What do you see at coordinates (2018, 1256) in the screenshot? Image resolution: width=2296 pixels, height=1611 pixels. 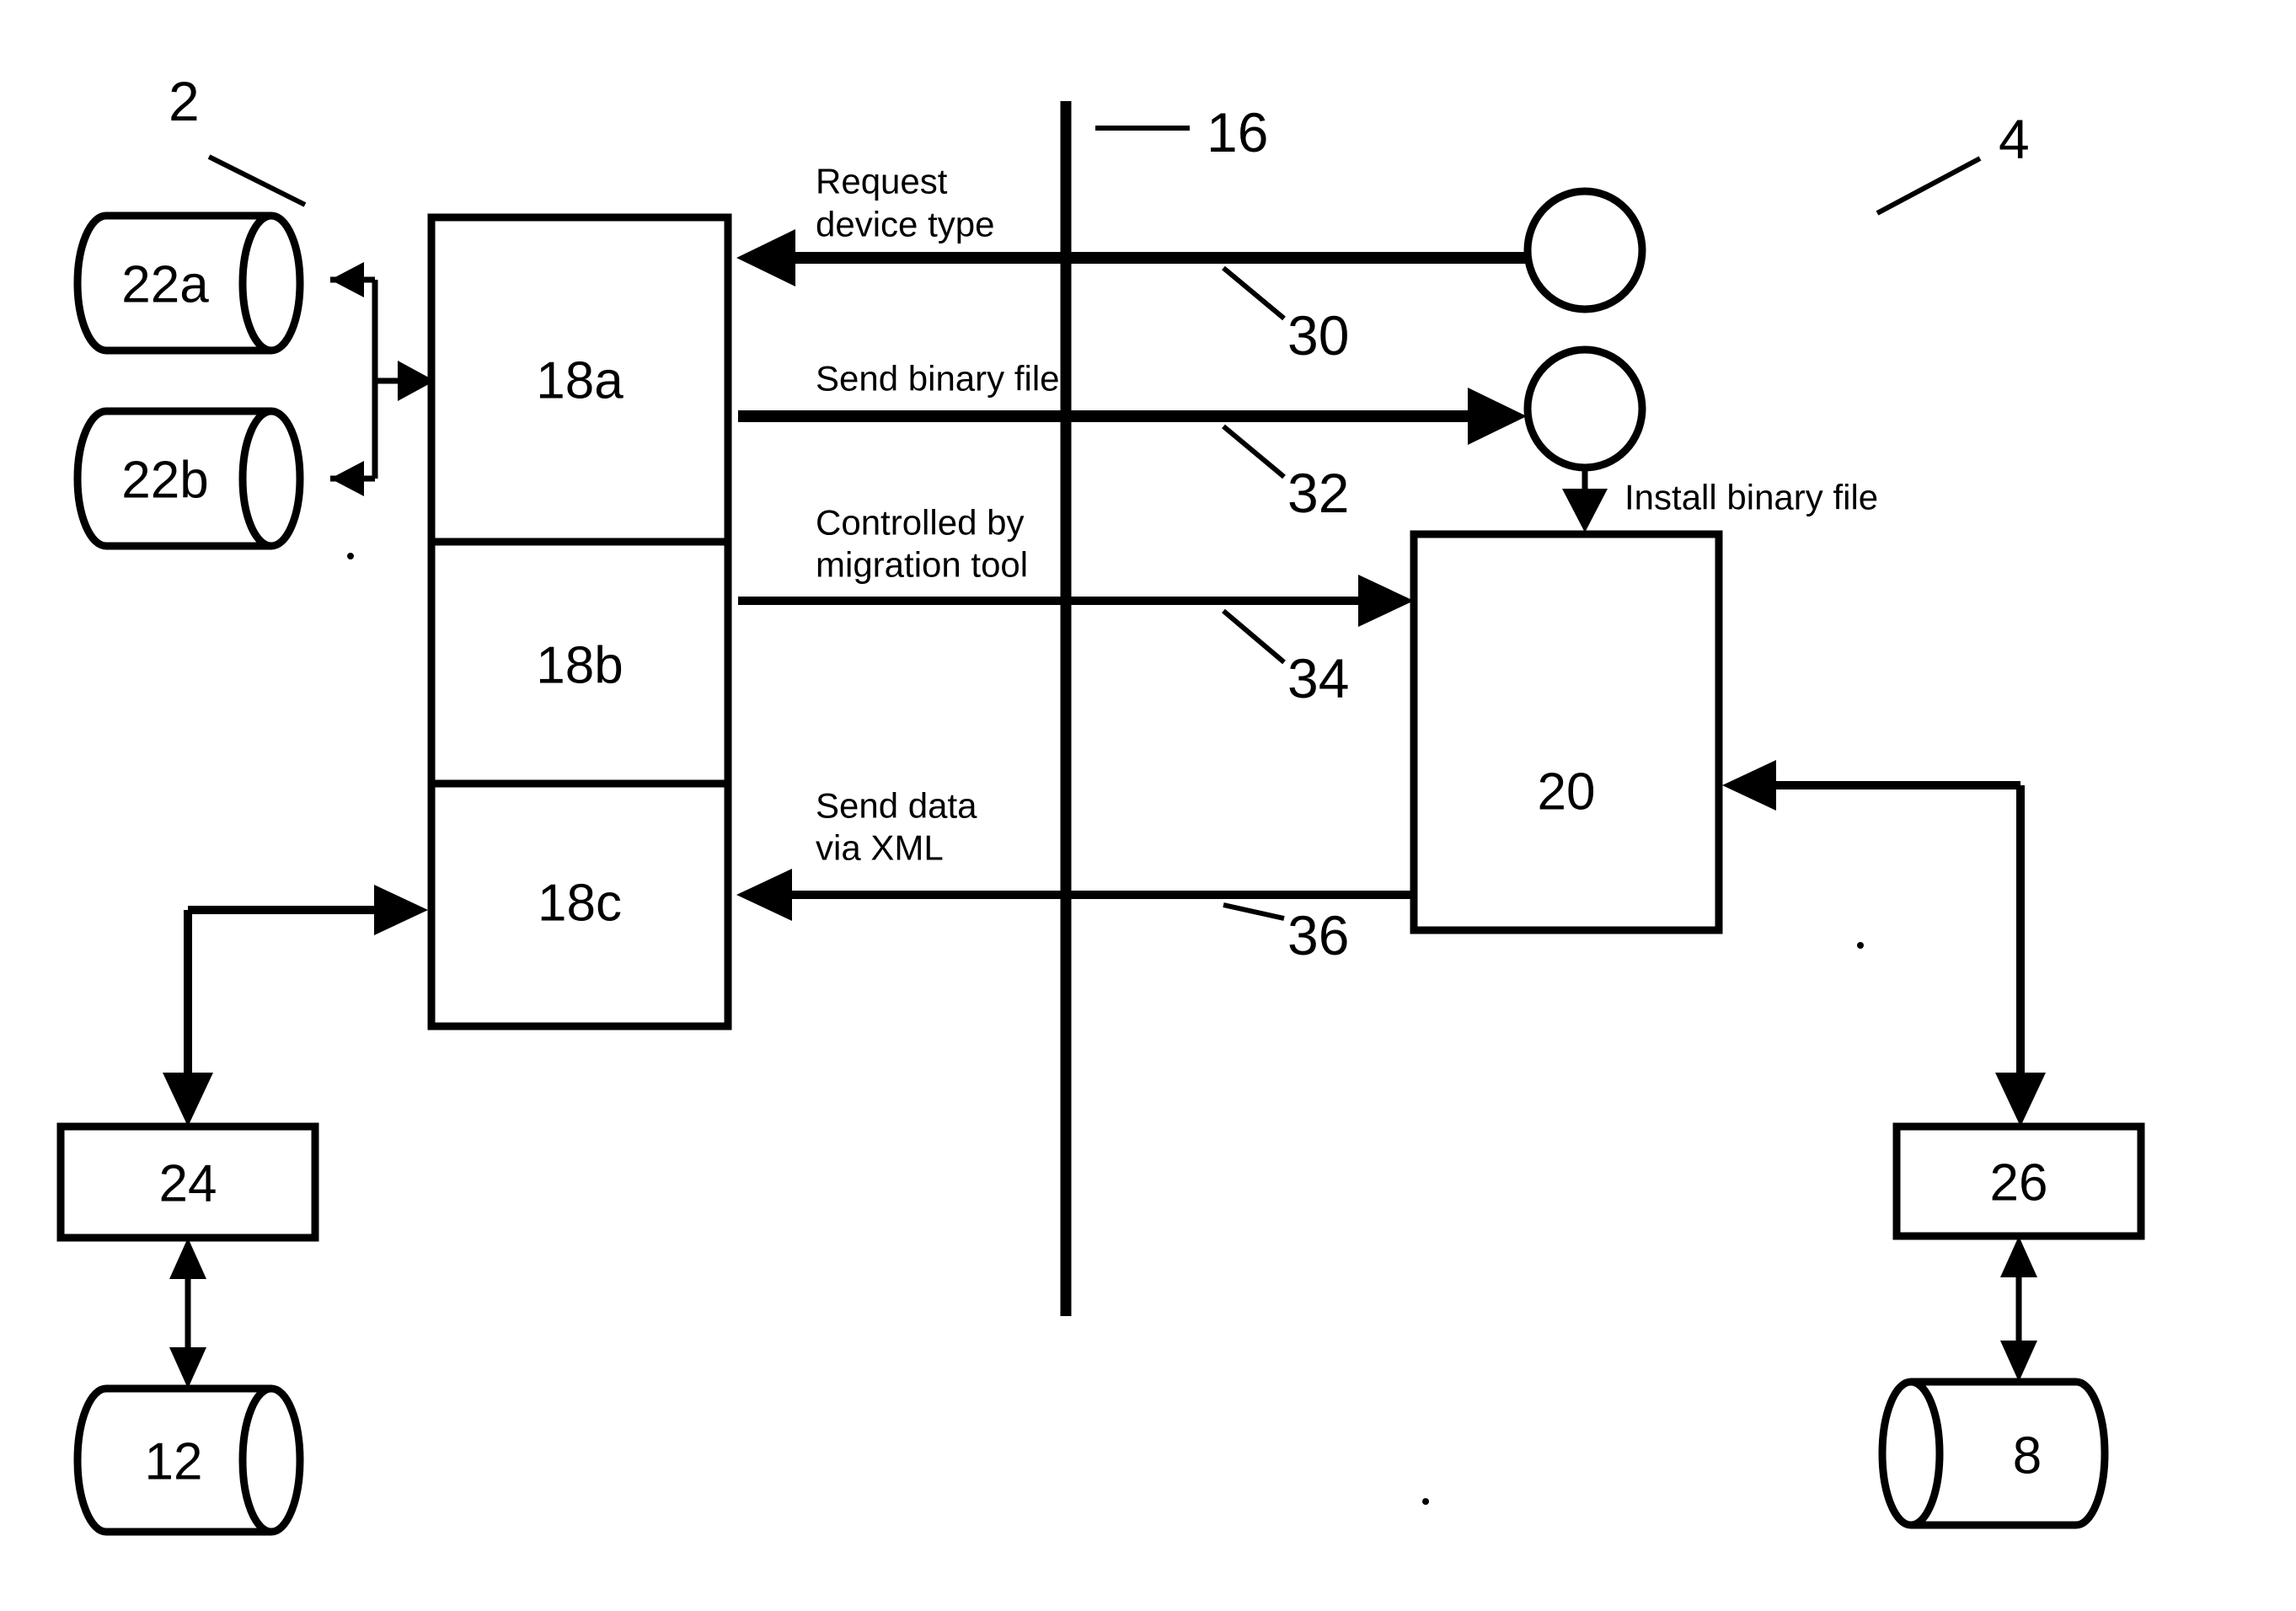 I see `connector-26-8-arrowhead-up` at bounding box center [2018, 1256].